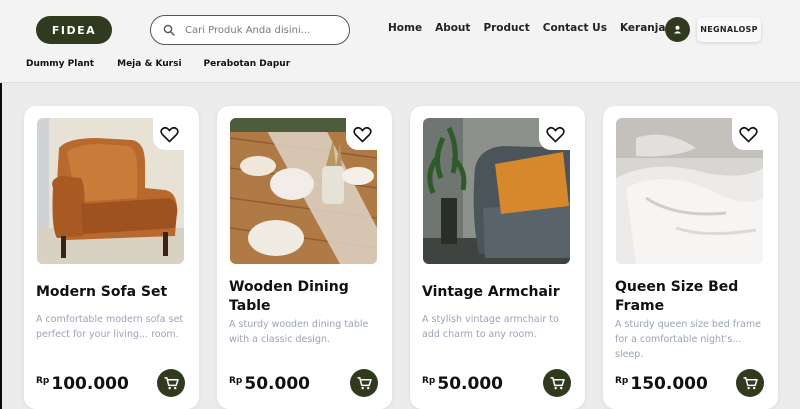 This screenshot has height=409, width=800. Describe the element at coordinates (669, 384) in the screenshot. I see `price-amount: 150.000` at that location.